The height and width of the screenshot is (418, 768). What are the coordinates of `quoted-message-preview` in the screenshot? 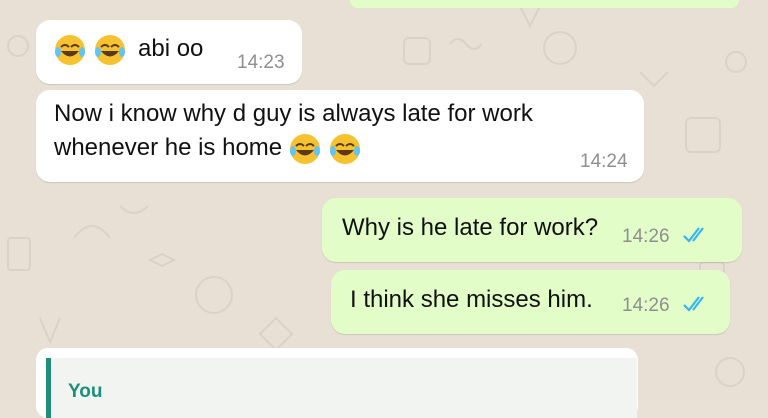 It's located at (341, 388).